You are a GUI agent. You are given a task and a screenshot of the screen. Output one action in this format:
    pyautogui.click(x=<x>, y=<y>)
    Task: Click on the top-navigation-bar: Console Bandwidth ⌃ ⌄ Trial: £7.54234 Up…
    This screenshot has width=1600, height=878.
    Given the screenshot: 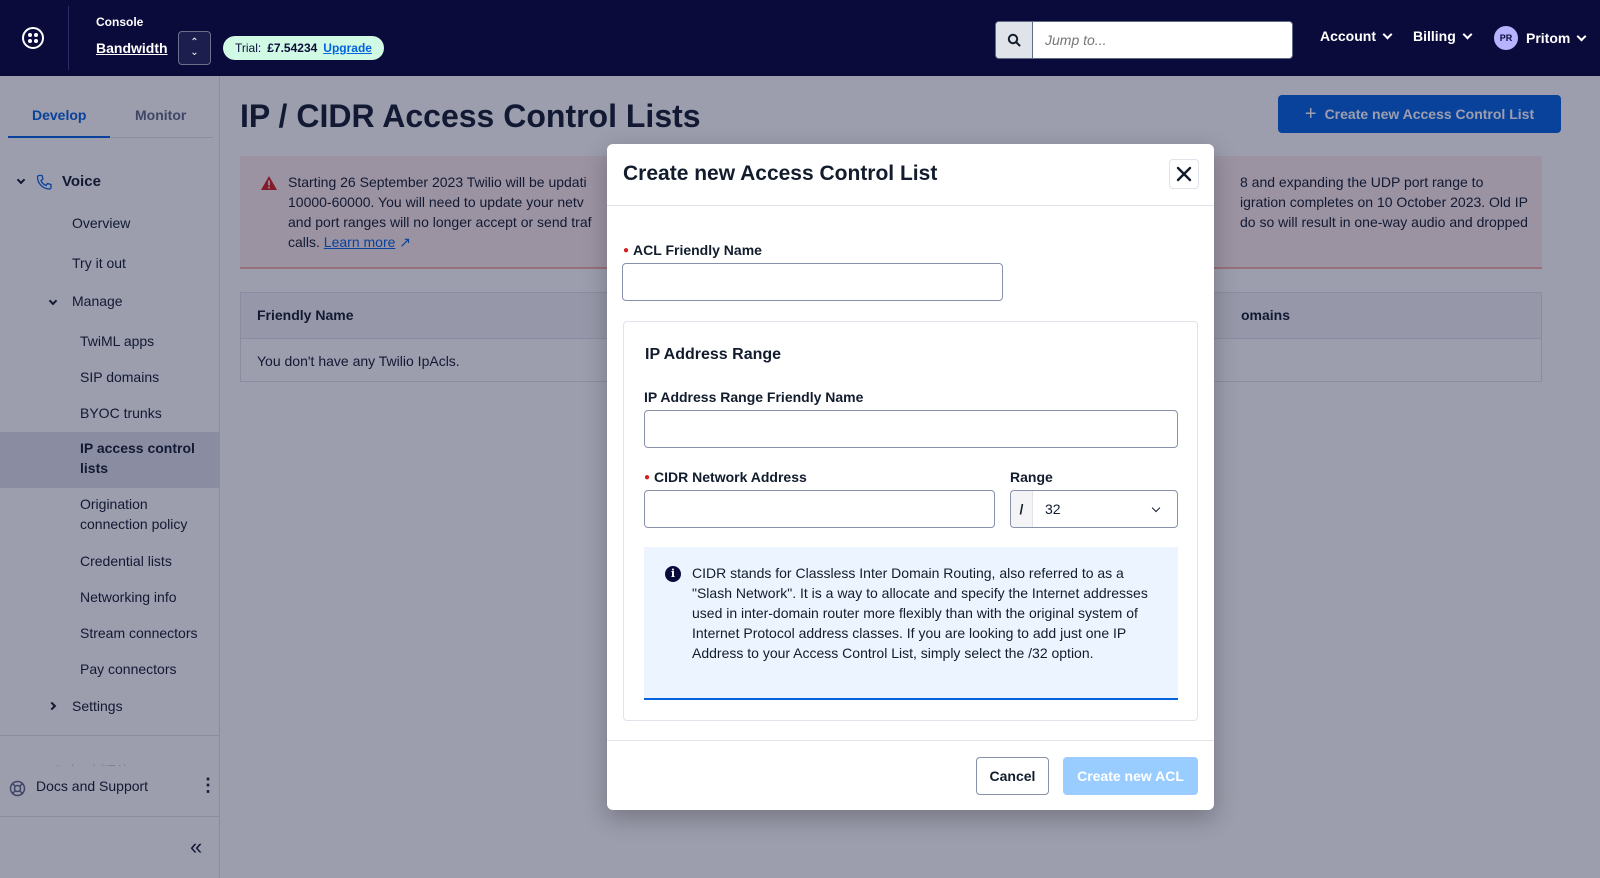 What is the action you would take?
    pyautogui.click(x=800, y=38)
    